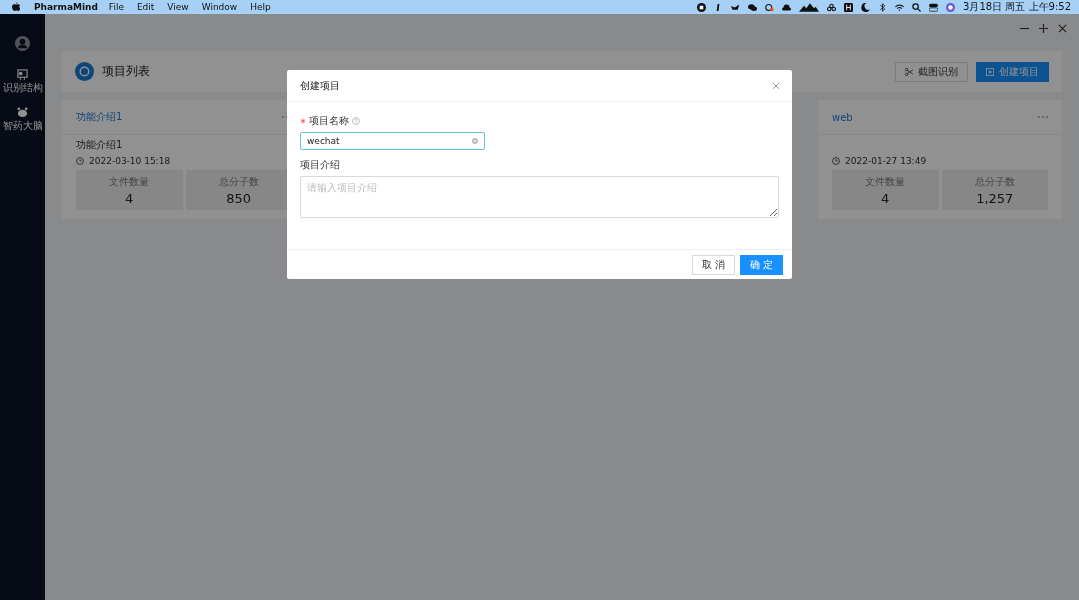 This screenshot has width=1079, height=600. Describe the element at coordinates (329, 121) in the screenshot. I see `field-label: 项目名称` at that location.